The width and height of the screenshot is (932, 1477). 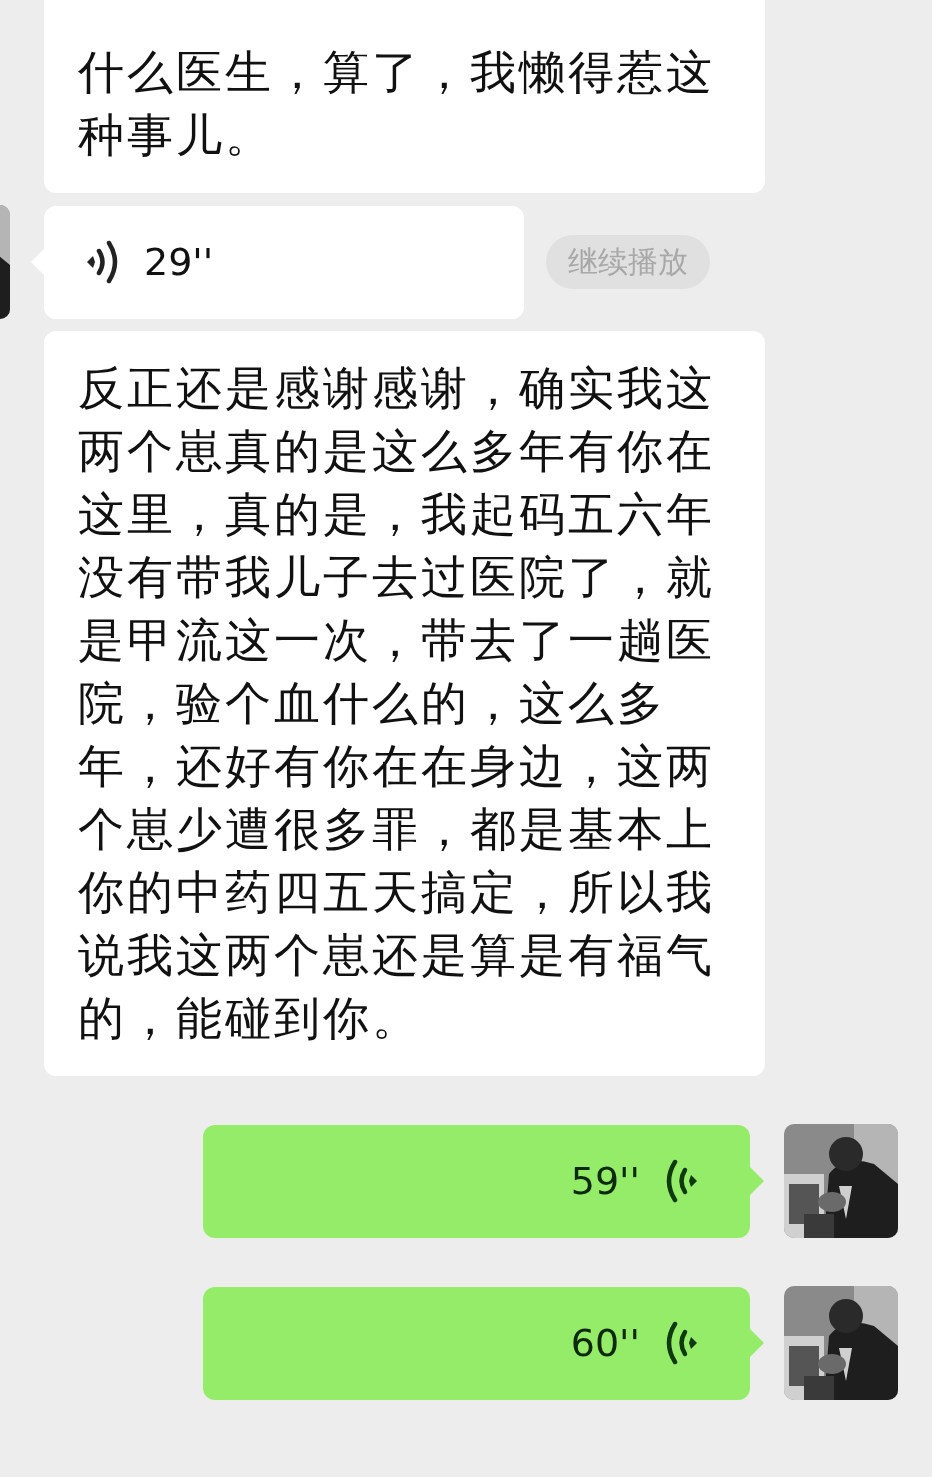 I want to click on voice-duration: 59'', so click(x=605, y=1181).